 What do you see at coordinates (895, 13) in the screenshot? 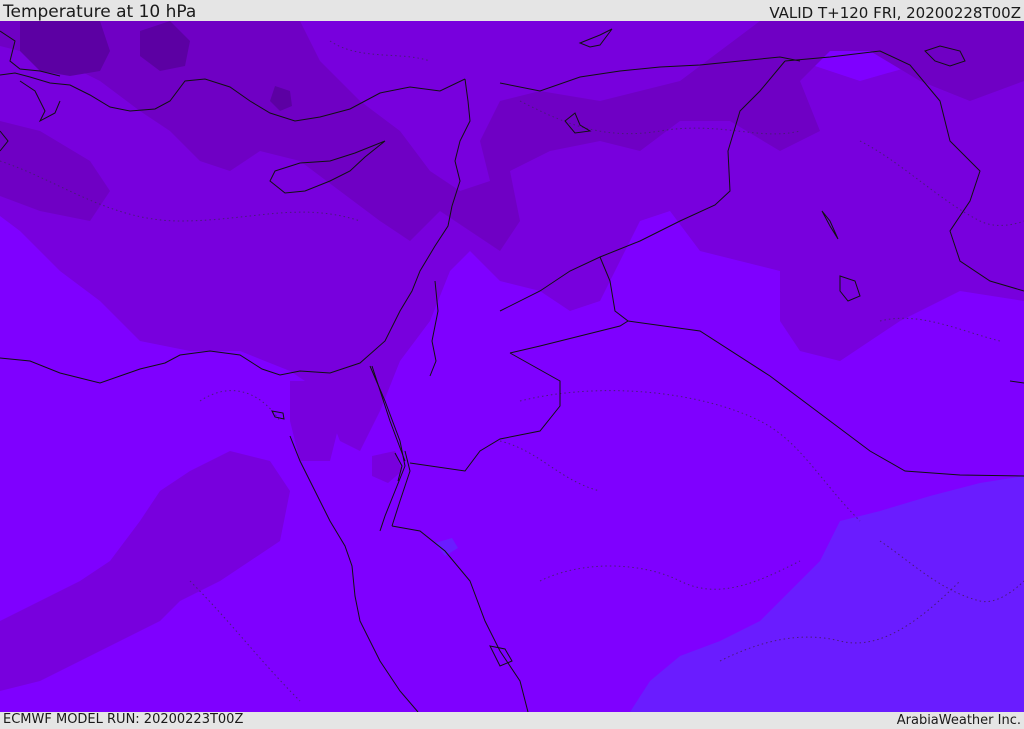
I see `valid-time-label: VALID T+120 FRI, 20200228T00Z` at bounding box center [895, 13].